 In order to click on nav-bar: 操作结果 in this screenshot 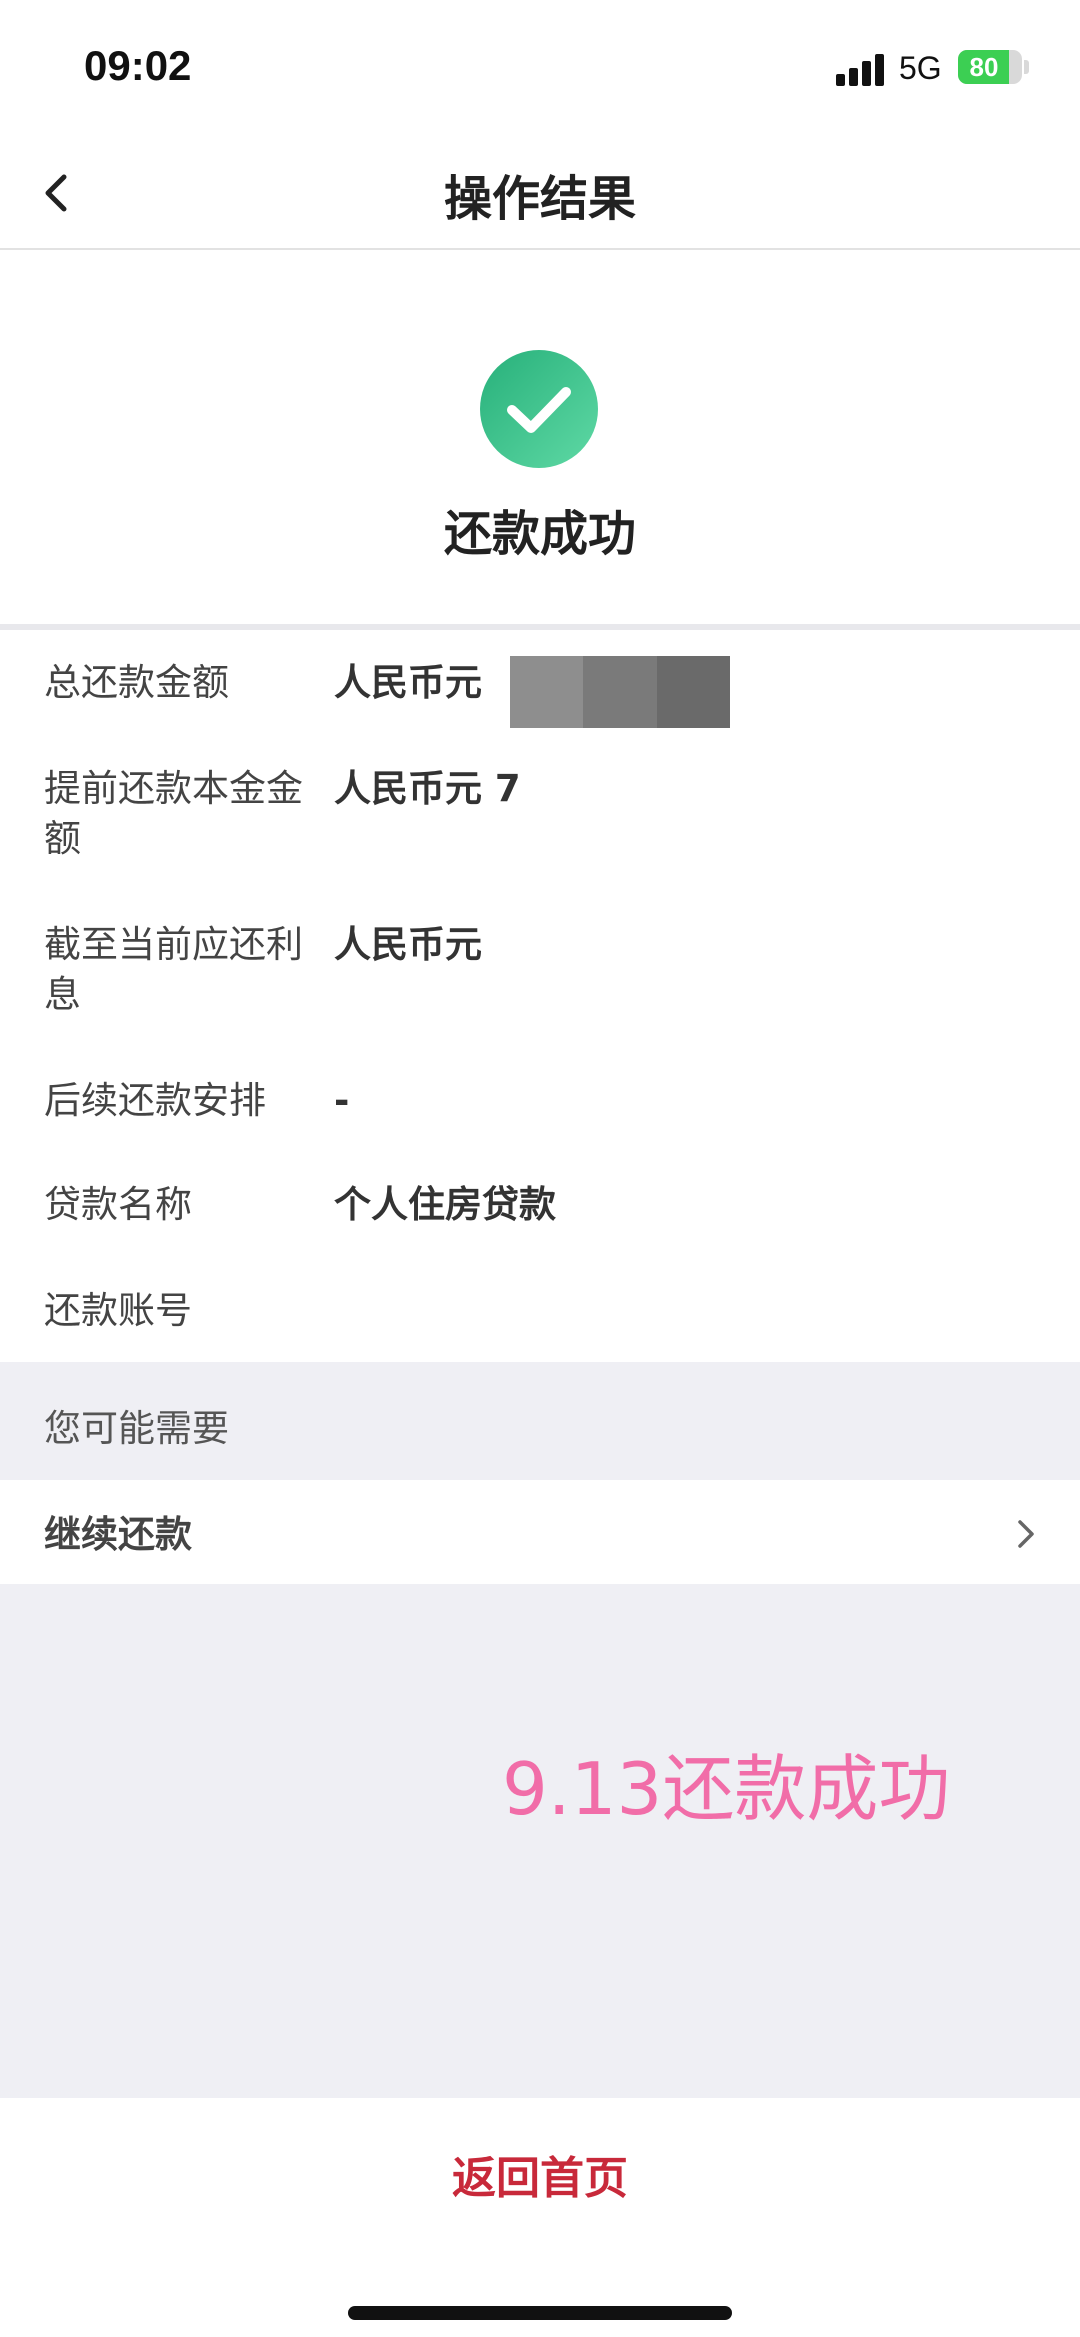, I will do `click(540, 192)`.